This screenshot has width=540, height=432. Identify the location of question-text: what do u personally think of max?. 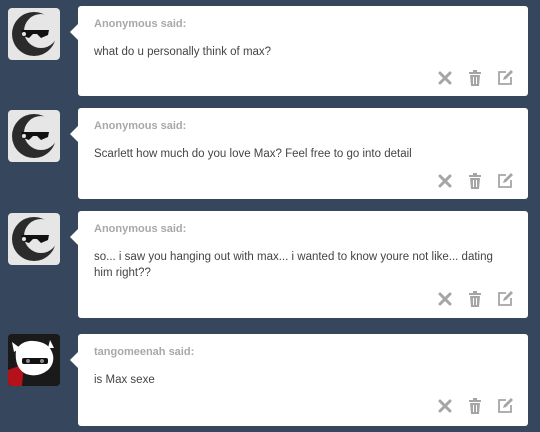
(183, 52).